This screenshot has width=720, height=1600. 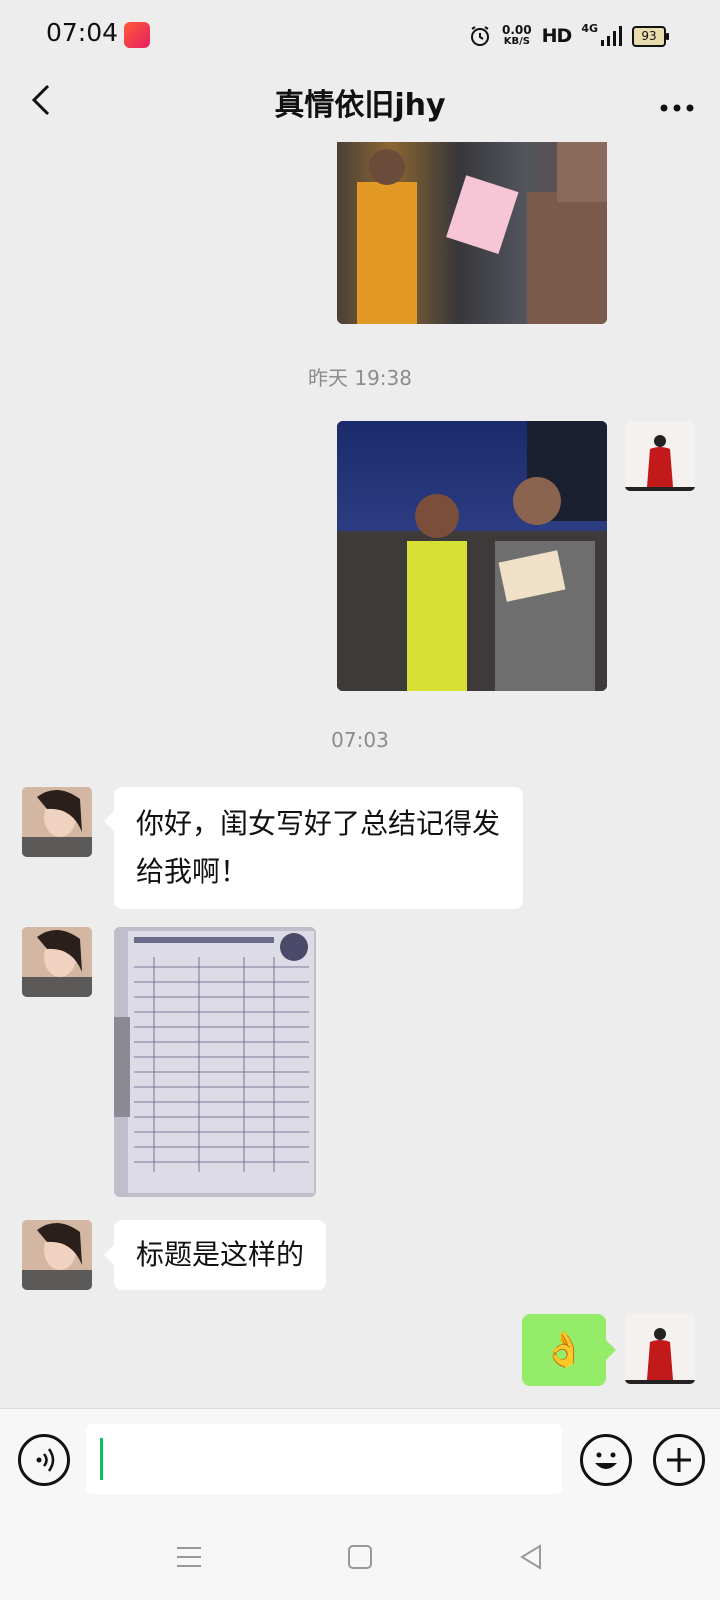 What do you see at coordinates (650, 36) in the screenshot?
I see `battery-icon: 93` at bounding box center [650, 36].